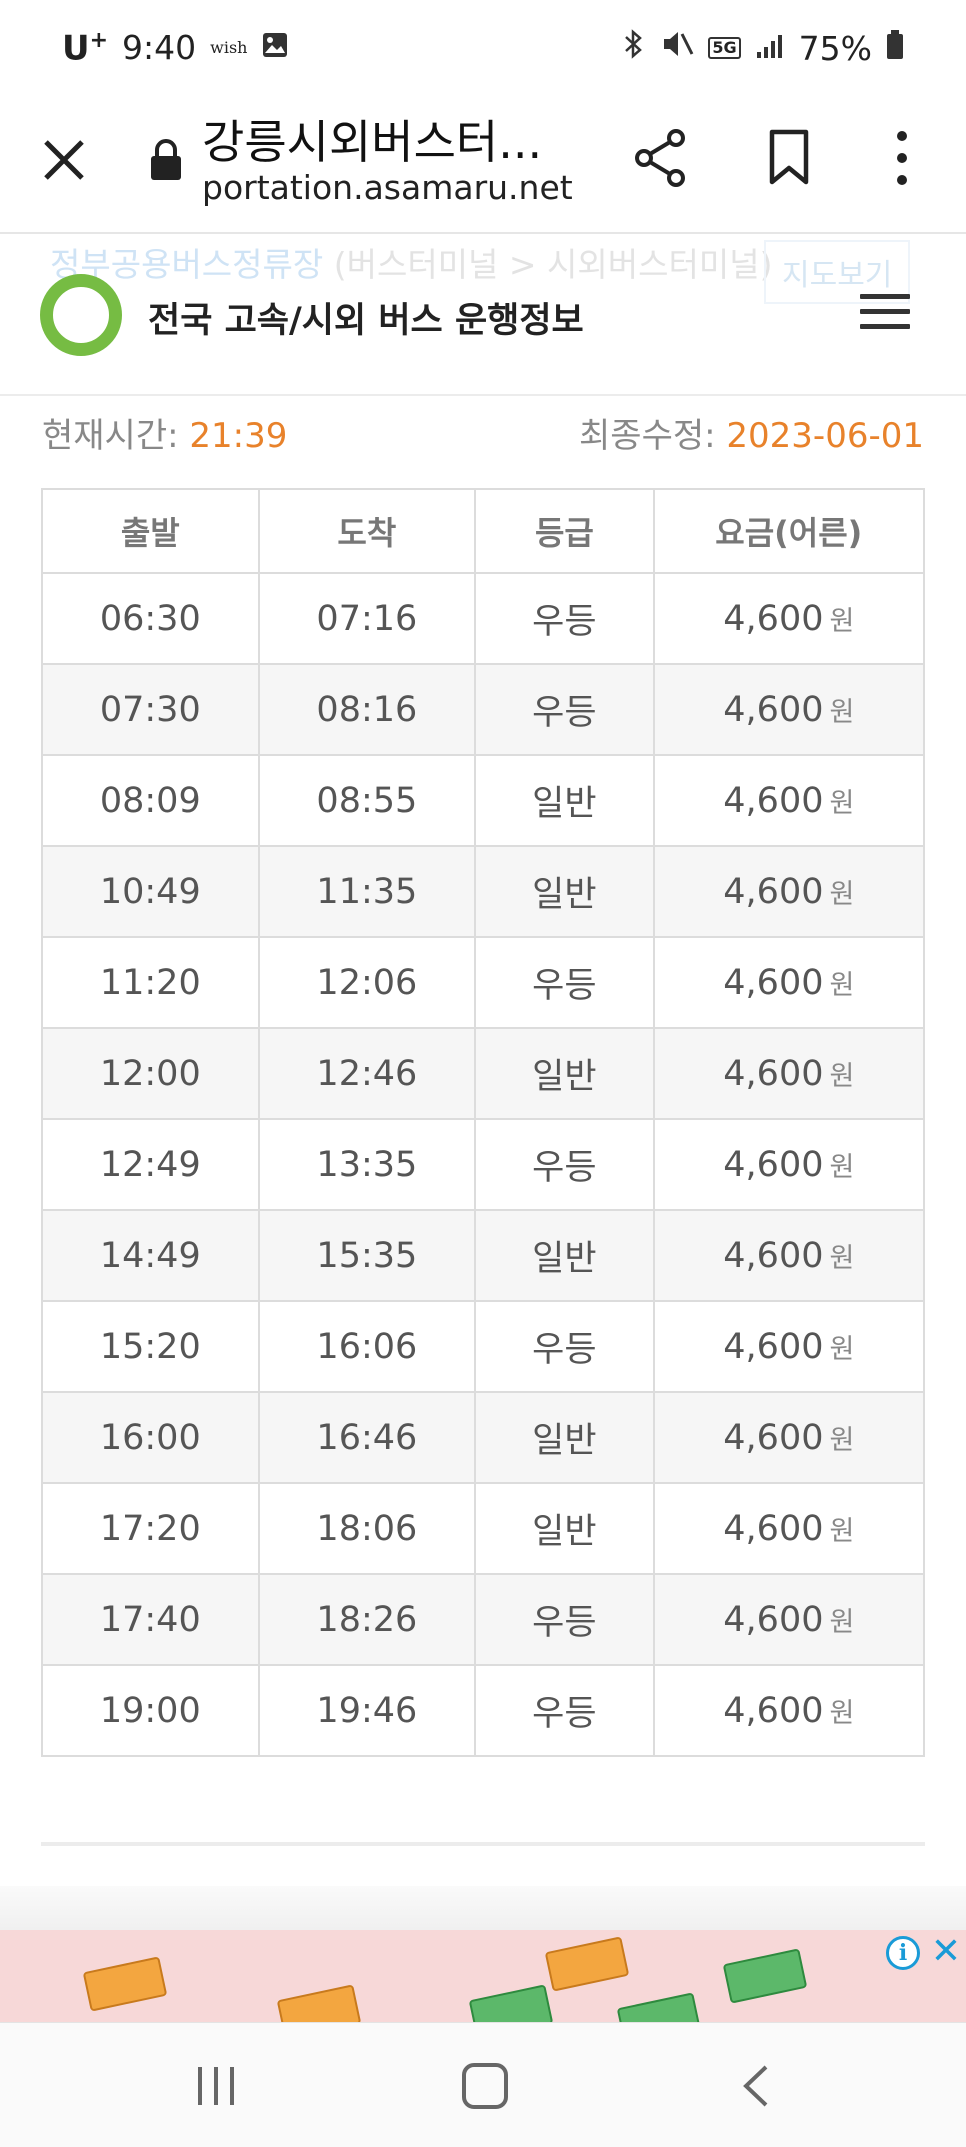 The image size is (966, 2147). I want to click on arrival-cell: 08:16, so click(367, 709).